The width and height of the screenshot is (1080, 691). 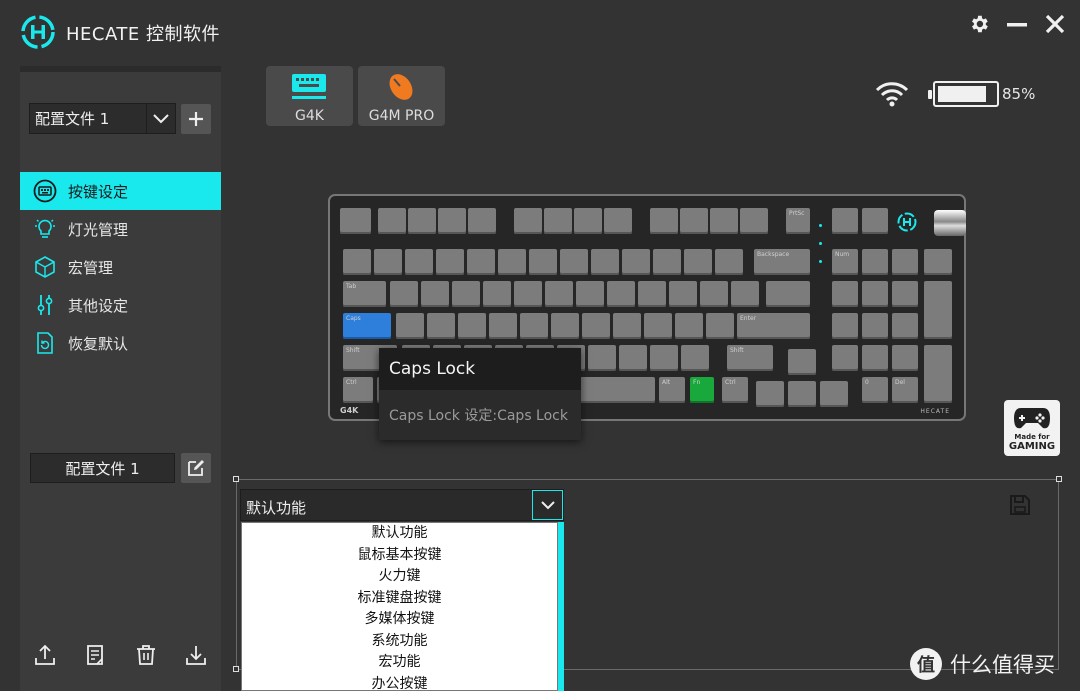 What do you see at coordinates (196, 655) in the screenshot?
I see `download-button` at bounding box center [196, 655].